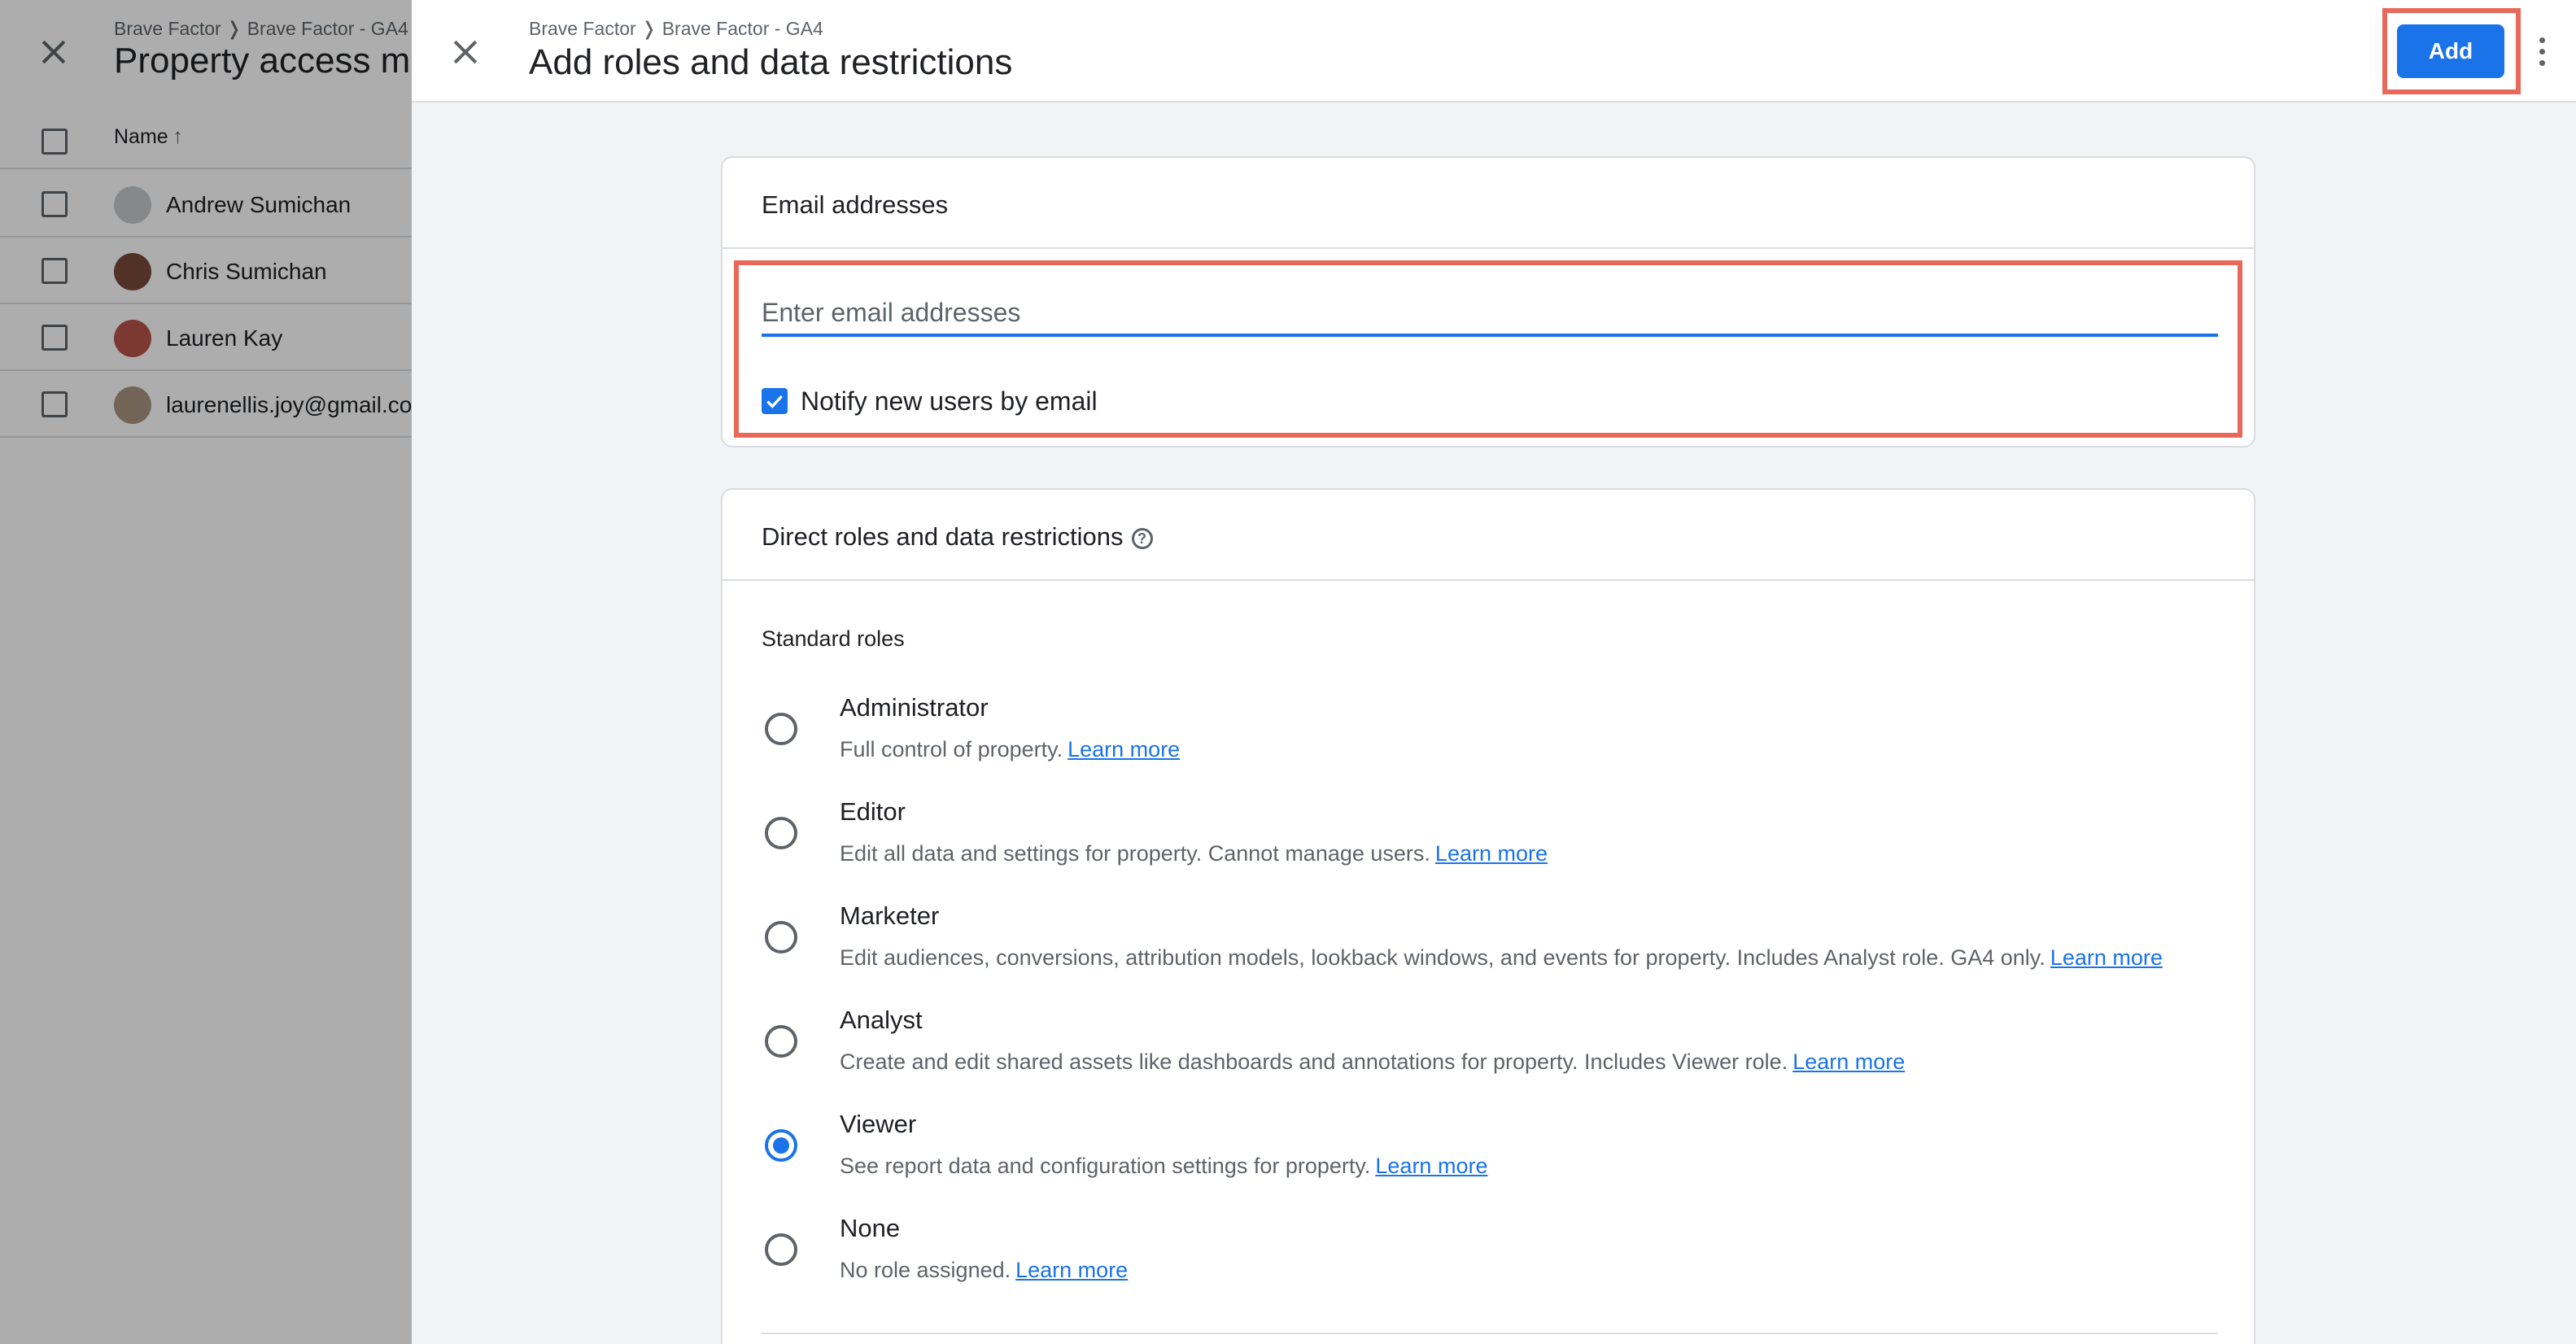 Image resolution: width=2576 pixels, height=1344 pixels. I want to click on role-name: Viewer, so click(878, 1124).